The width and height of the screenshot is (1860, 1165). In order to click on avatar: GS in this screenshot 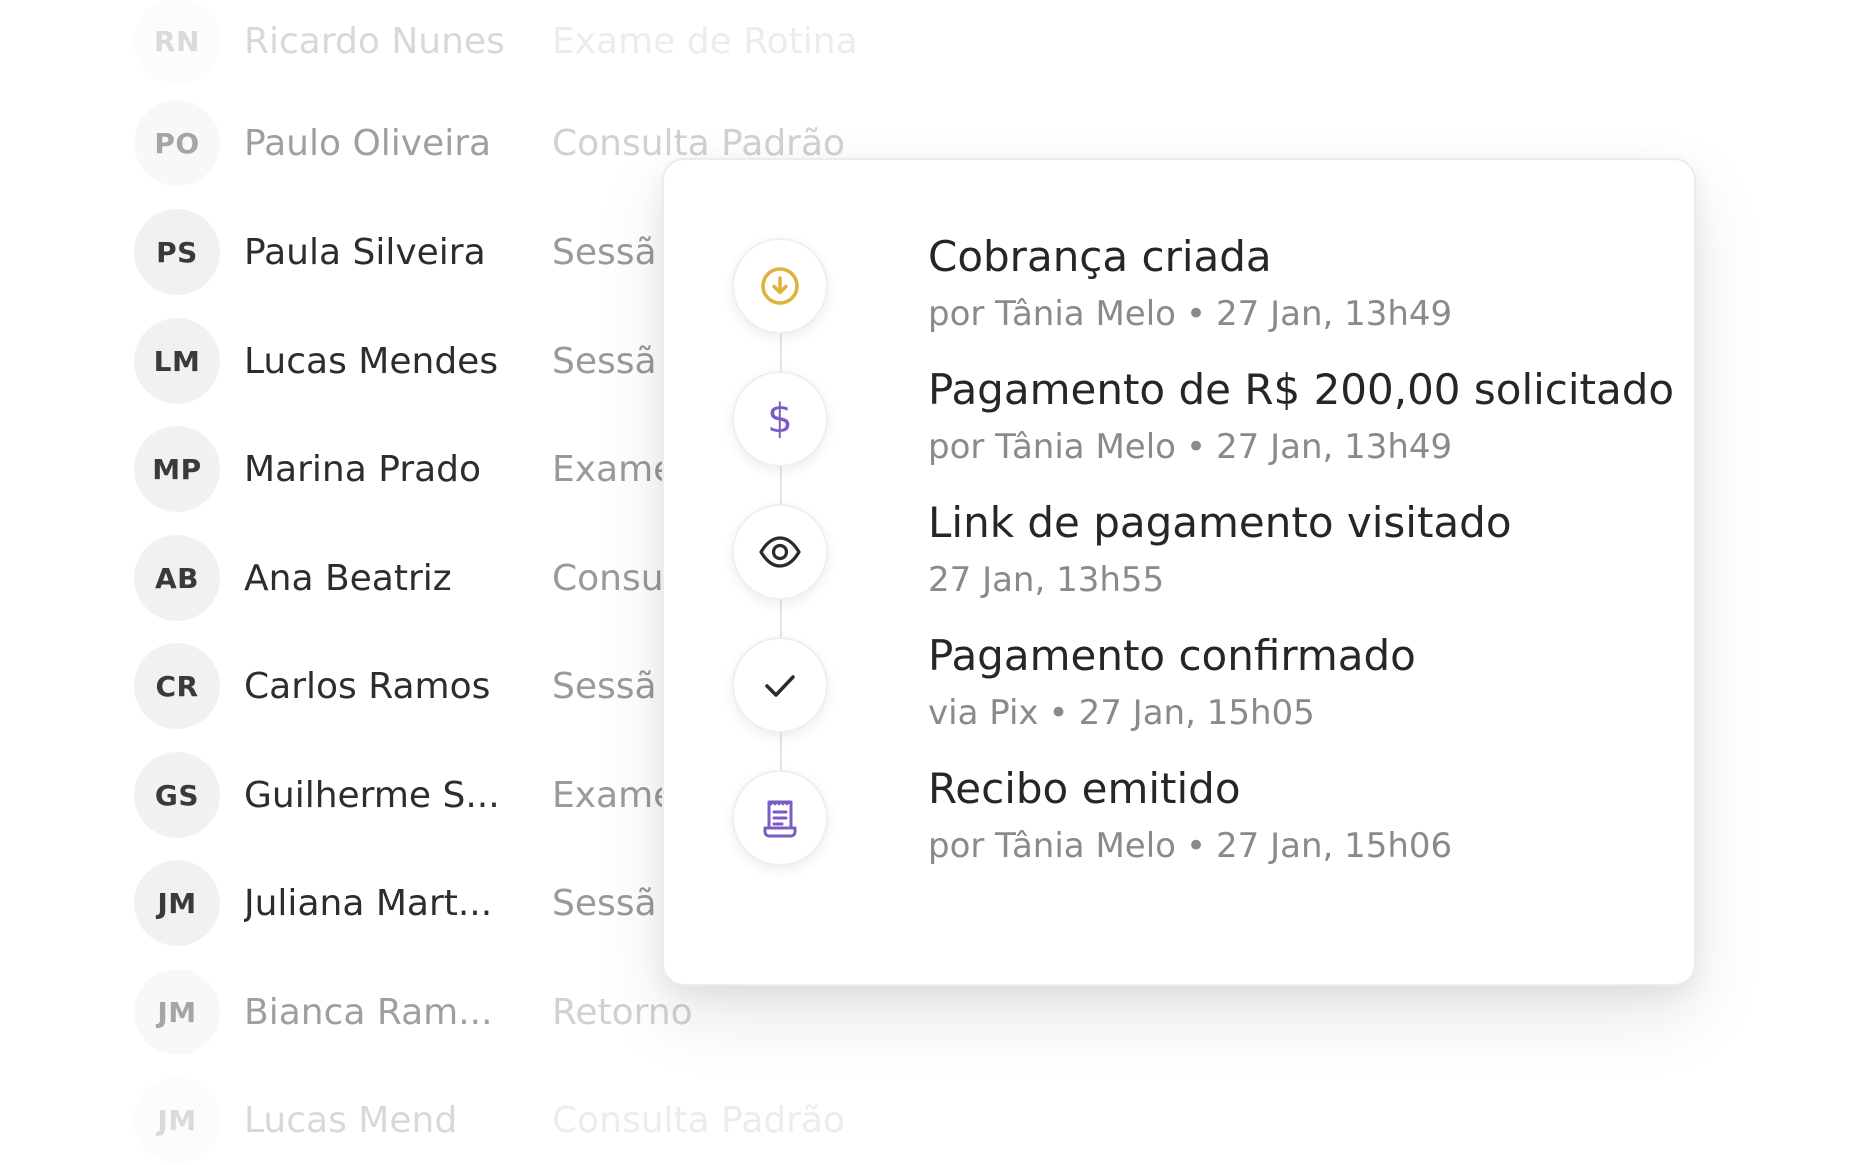, I will do `click(177, 795)`.